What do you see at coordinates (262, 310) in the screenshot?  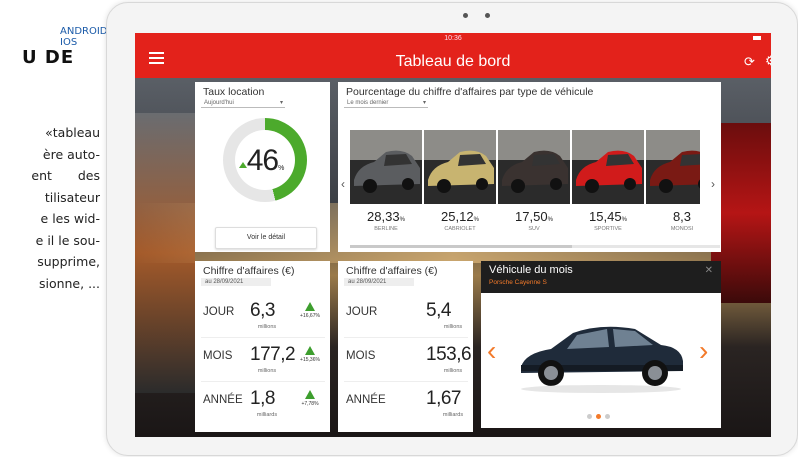 I see `revenue-value: 6,3` at bounding box center [262, 310].